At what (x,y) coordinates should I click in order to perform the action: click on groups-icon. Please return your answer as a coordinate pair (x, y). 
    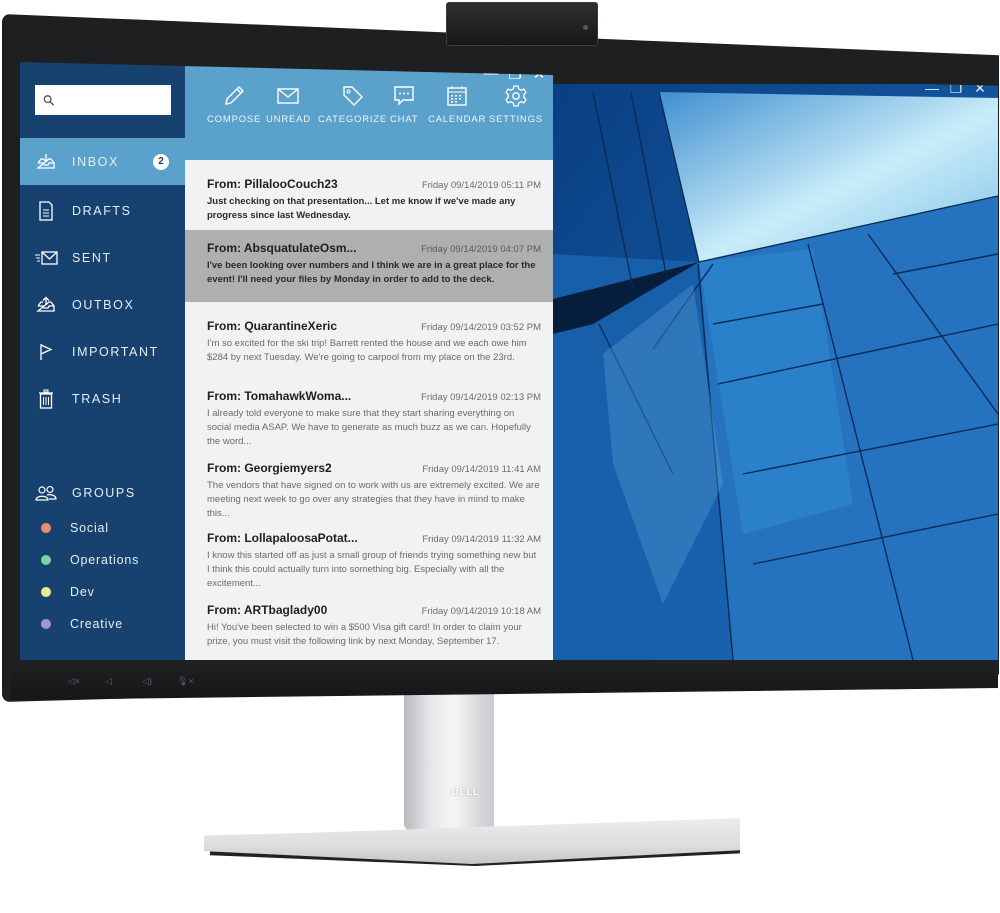
    Looking at the image, I should click on (46, 493).